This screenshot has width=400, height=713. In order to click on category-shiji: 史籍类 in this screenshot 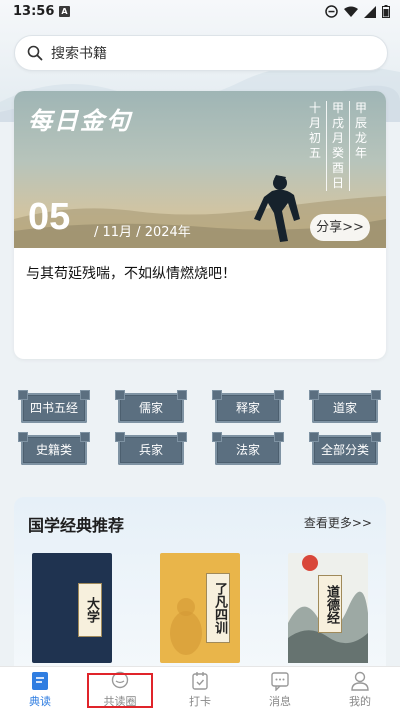, I will do `click(54, 448)`.